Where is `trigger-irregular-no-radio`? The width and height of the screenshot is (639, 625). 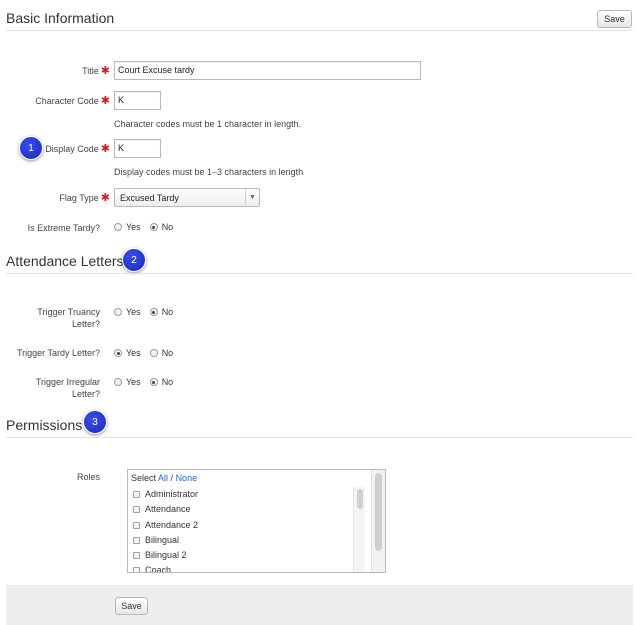
trigger-irregular-no-radio is located at coordinates (153, 382).